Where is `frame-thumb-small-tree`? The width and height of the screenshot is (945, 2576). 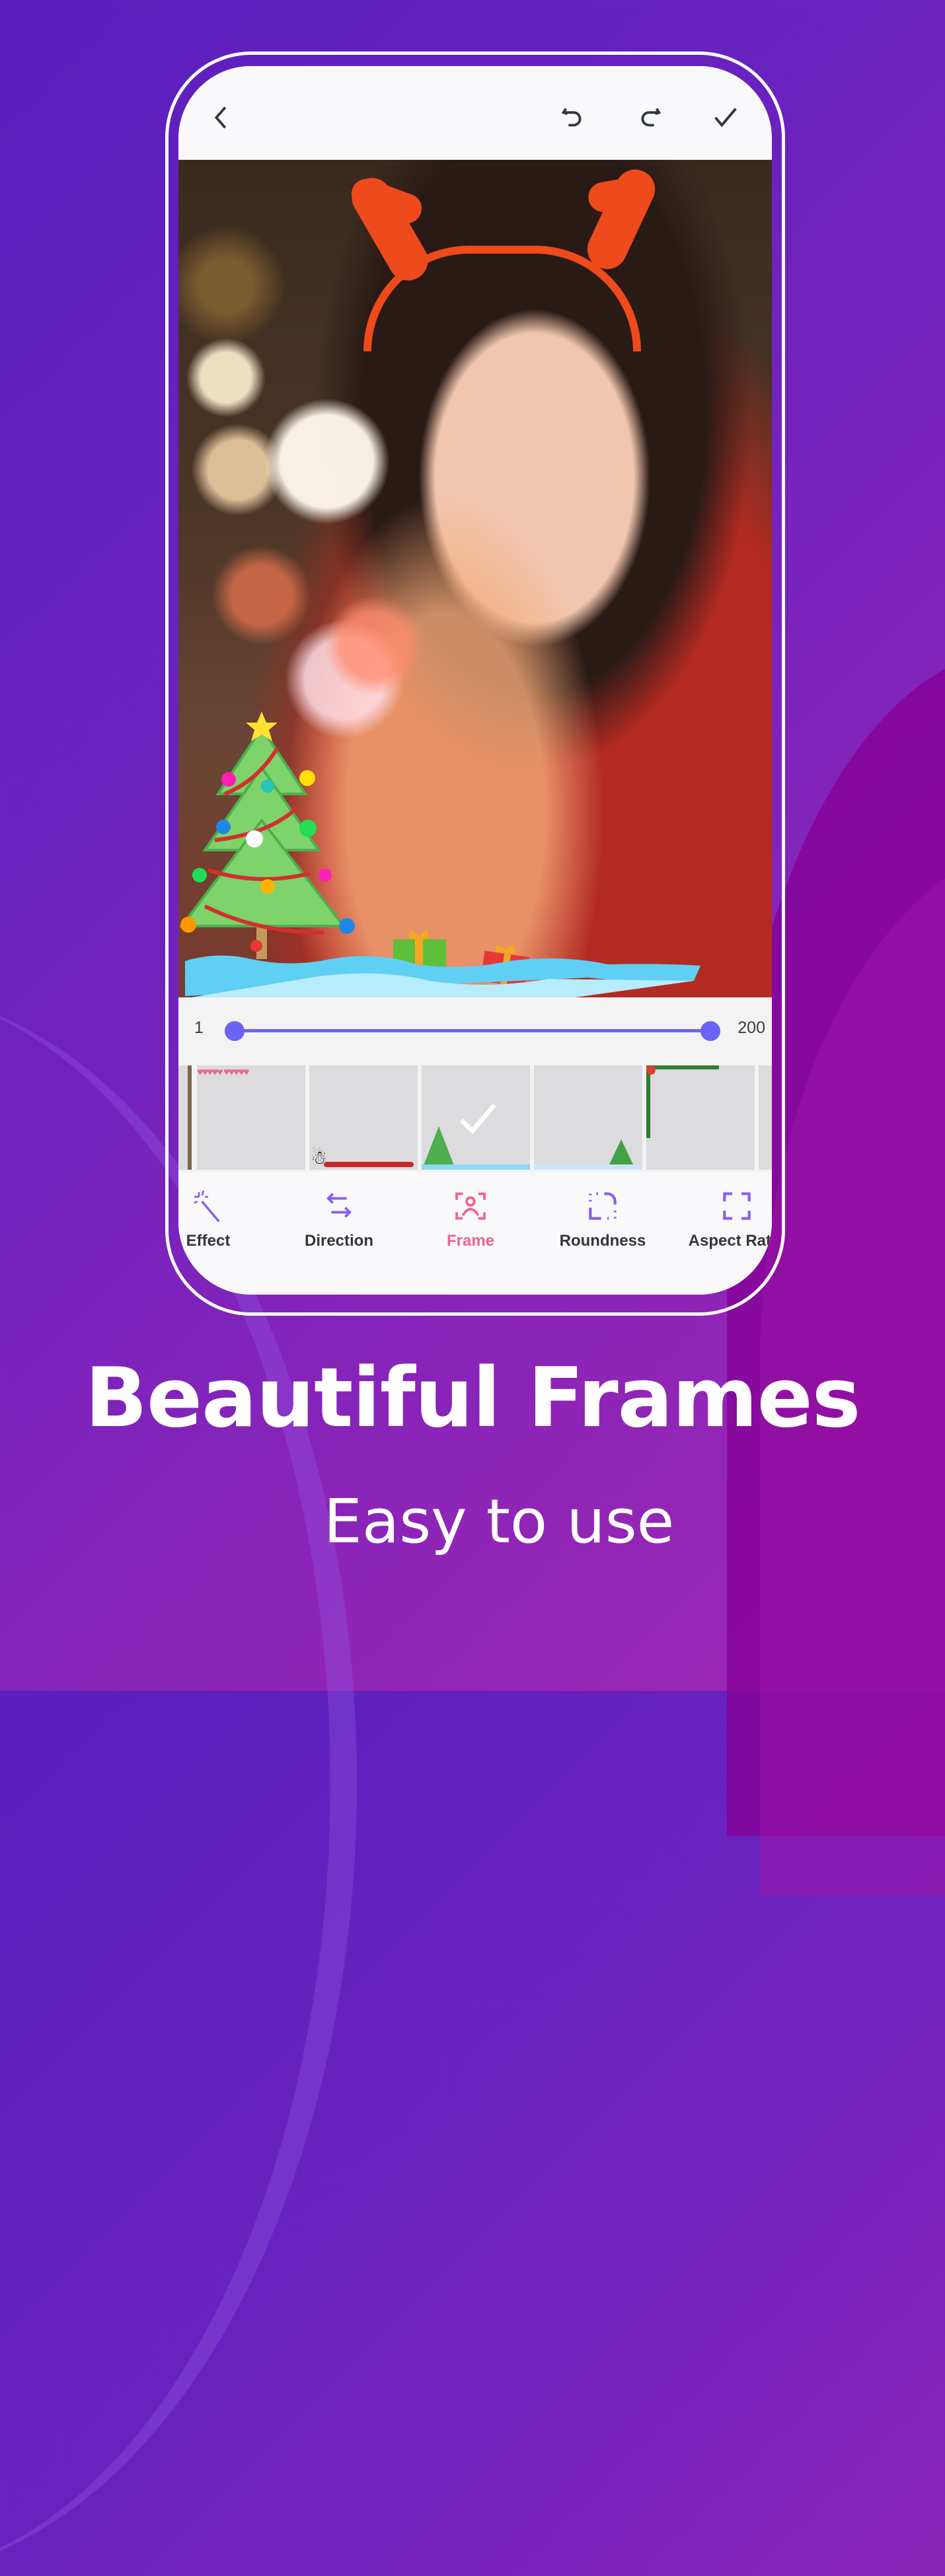 frame-thumb-small-tree is located at coordinates (588, 1117).